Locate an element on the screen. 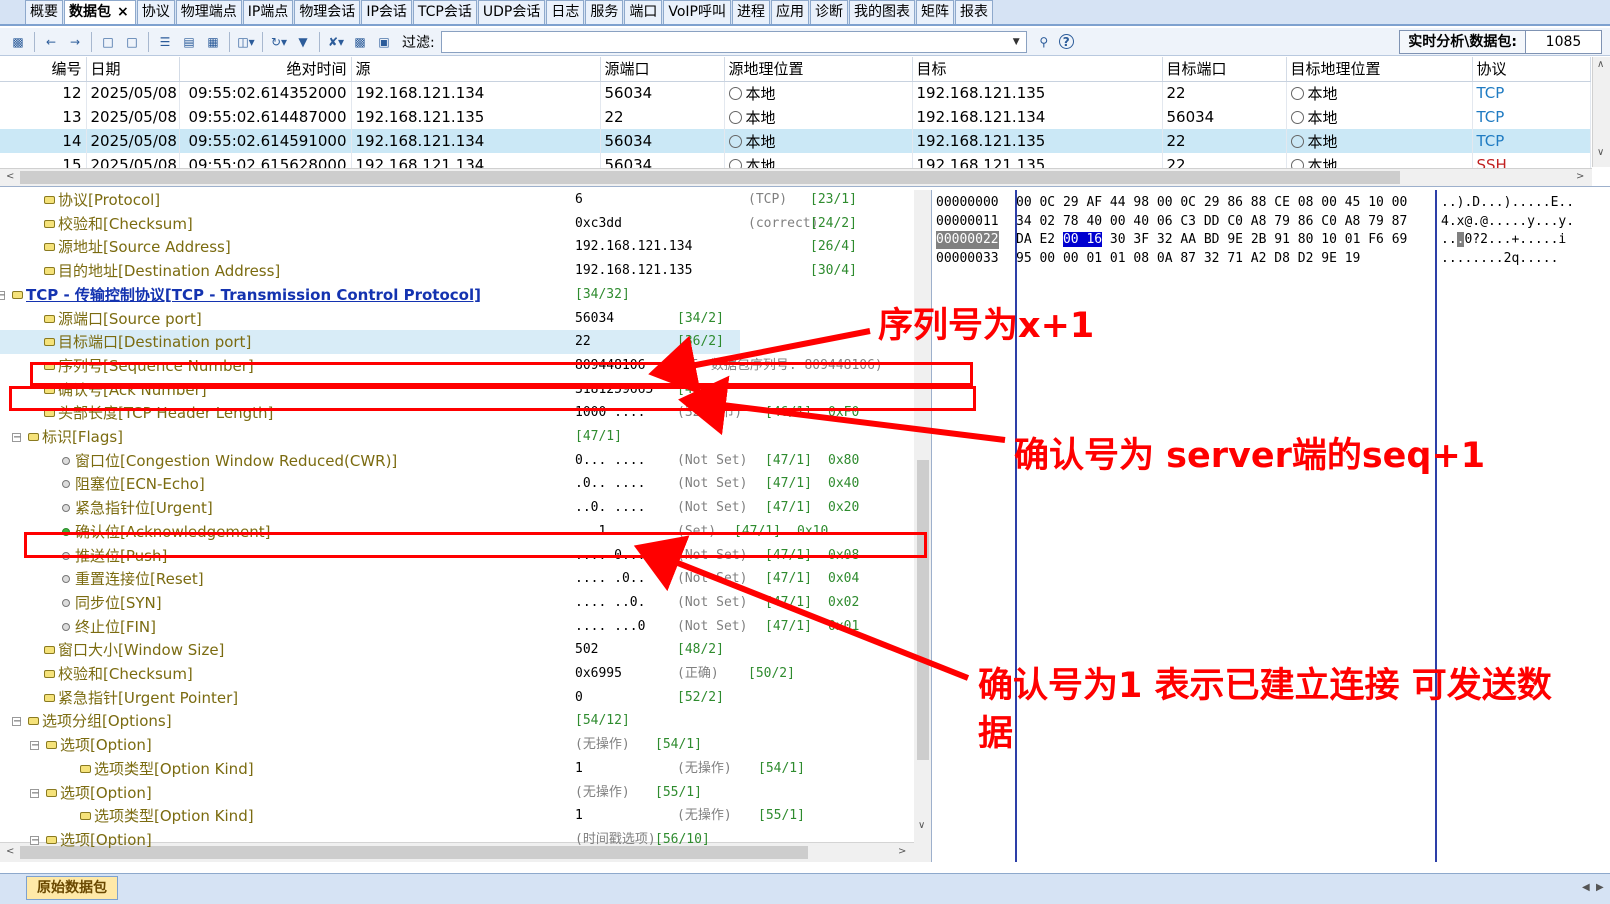 Image resolution: width=1610 pixels, height=904 pixels. tab-13: 进程 is located at coordinates (750, 12).